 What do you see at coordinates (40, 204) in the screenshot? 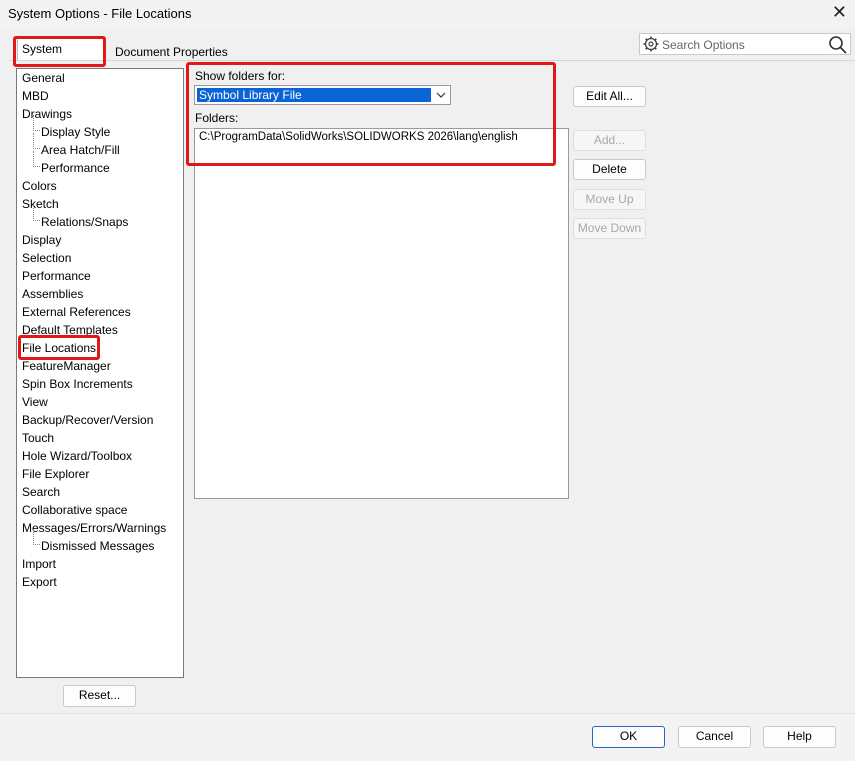
I see `tree-item: Sketch` at bounding box center [40, 204].